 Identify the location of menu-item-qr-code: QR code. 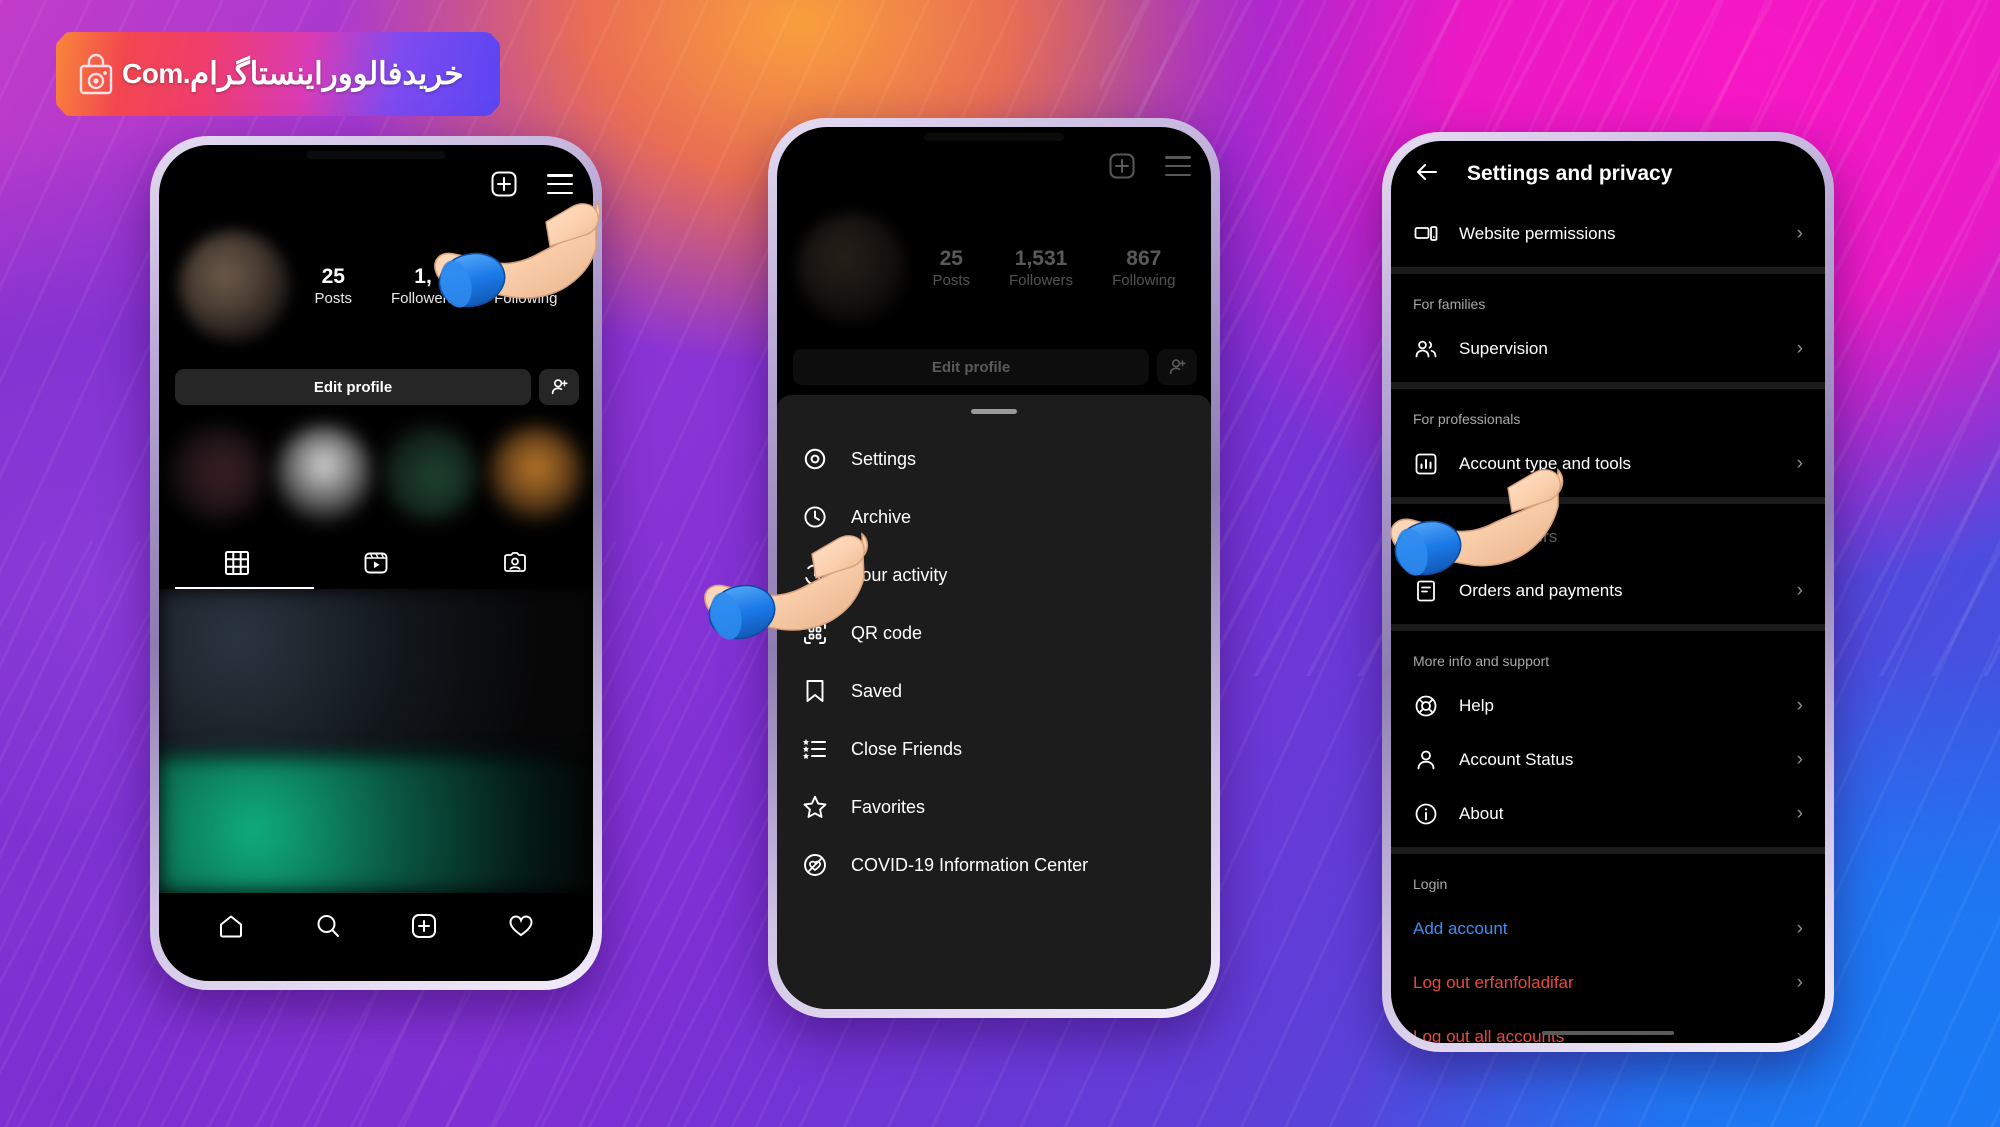
(994, 633).